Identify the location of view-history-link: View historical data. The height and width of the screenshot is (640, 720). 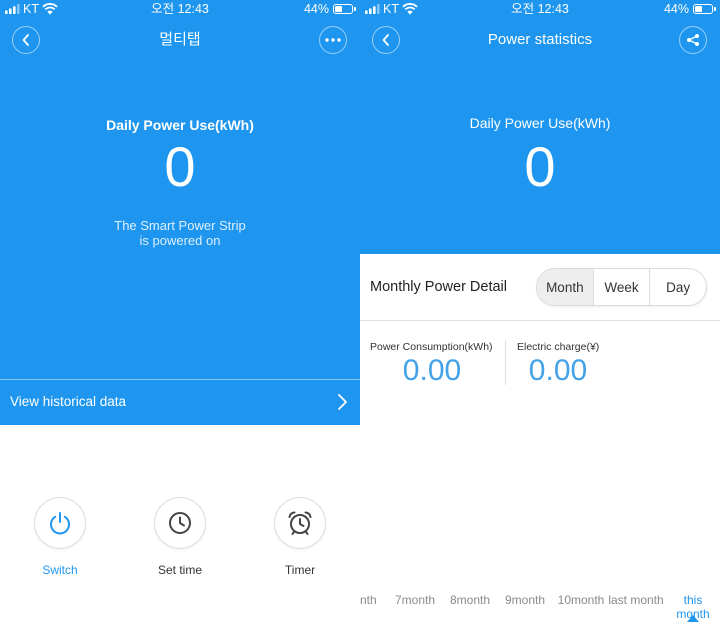
(180, 402).